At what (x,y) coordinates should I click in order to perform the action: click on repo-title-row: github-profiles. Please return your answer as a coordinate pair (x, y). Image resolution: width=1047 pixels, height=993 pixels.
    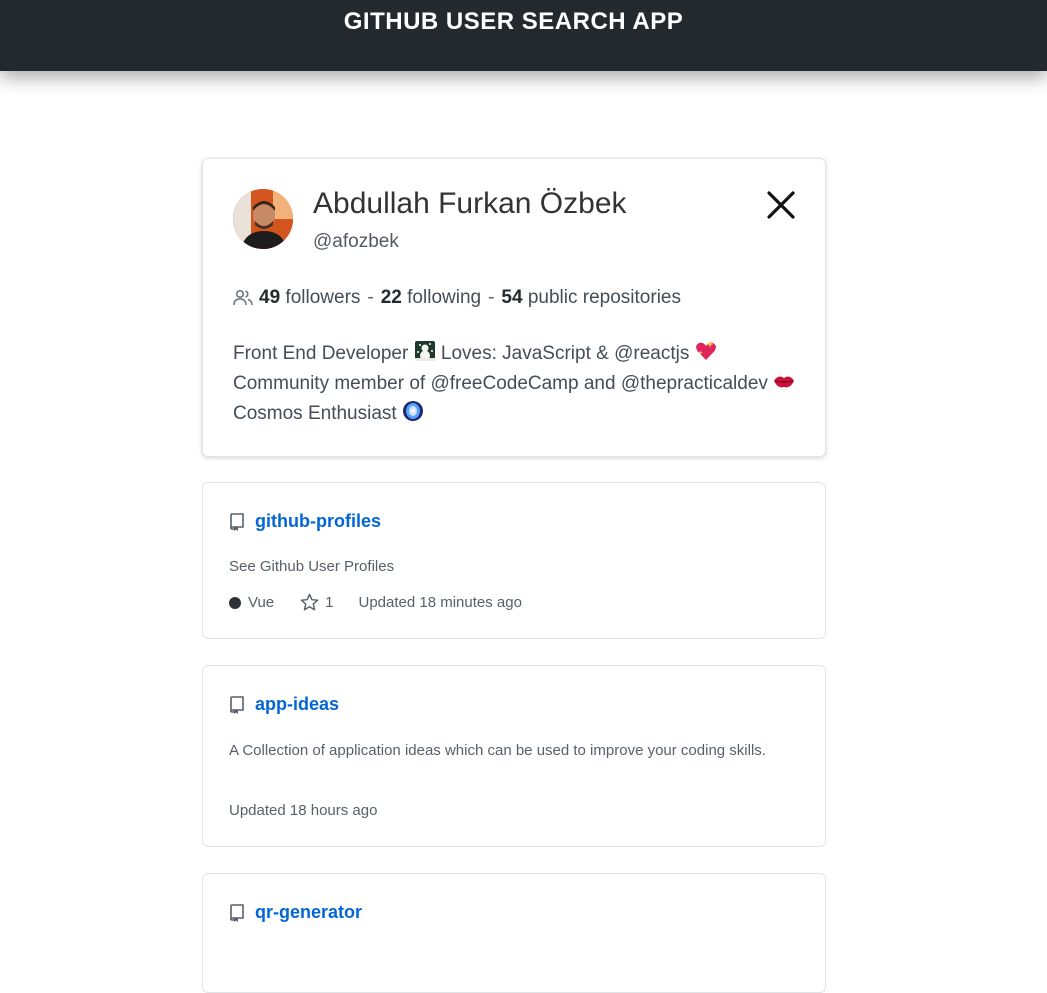
    Looking at the image, I should click on (305, 521).